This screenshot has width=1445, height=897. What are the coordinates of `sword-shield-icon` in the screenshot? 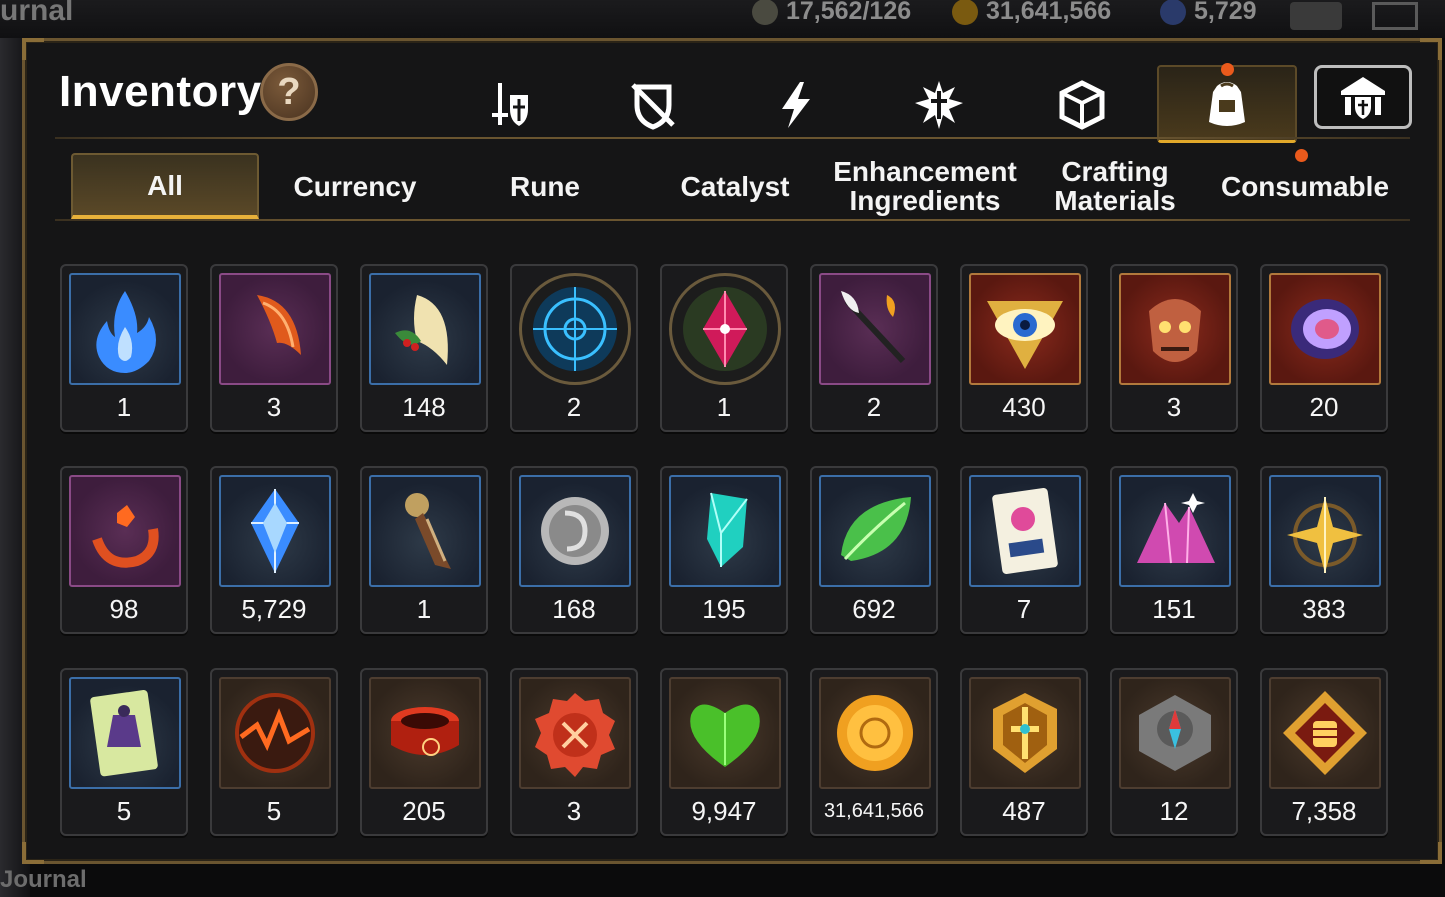 It's located at (510, 104).